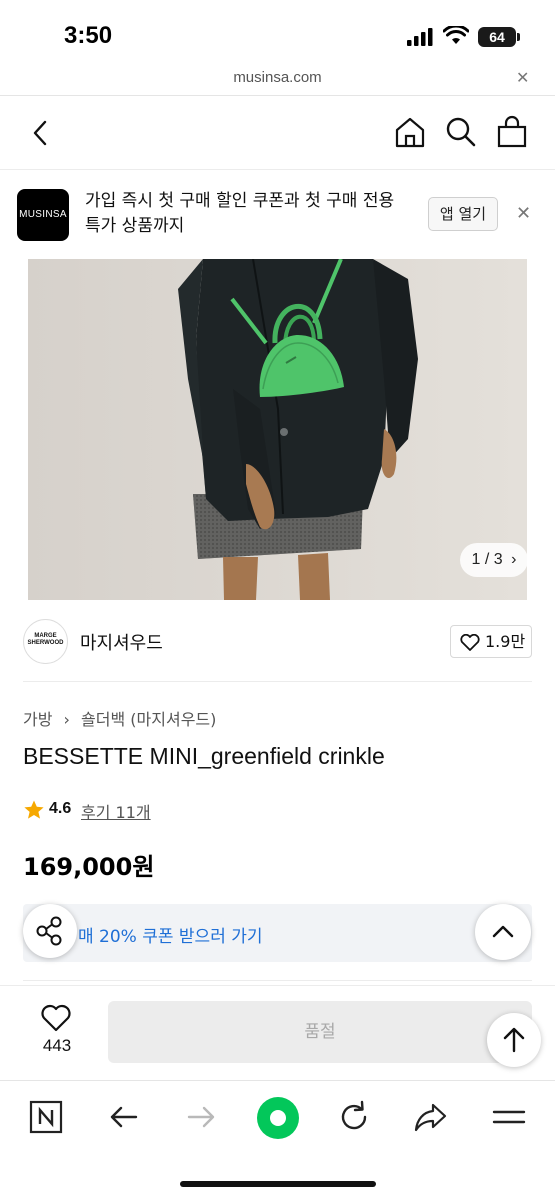  I want to click on scroll-top-button, so click(514, 1040).